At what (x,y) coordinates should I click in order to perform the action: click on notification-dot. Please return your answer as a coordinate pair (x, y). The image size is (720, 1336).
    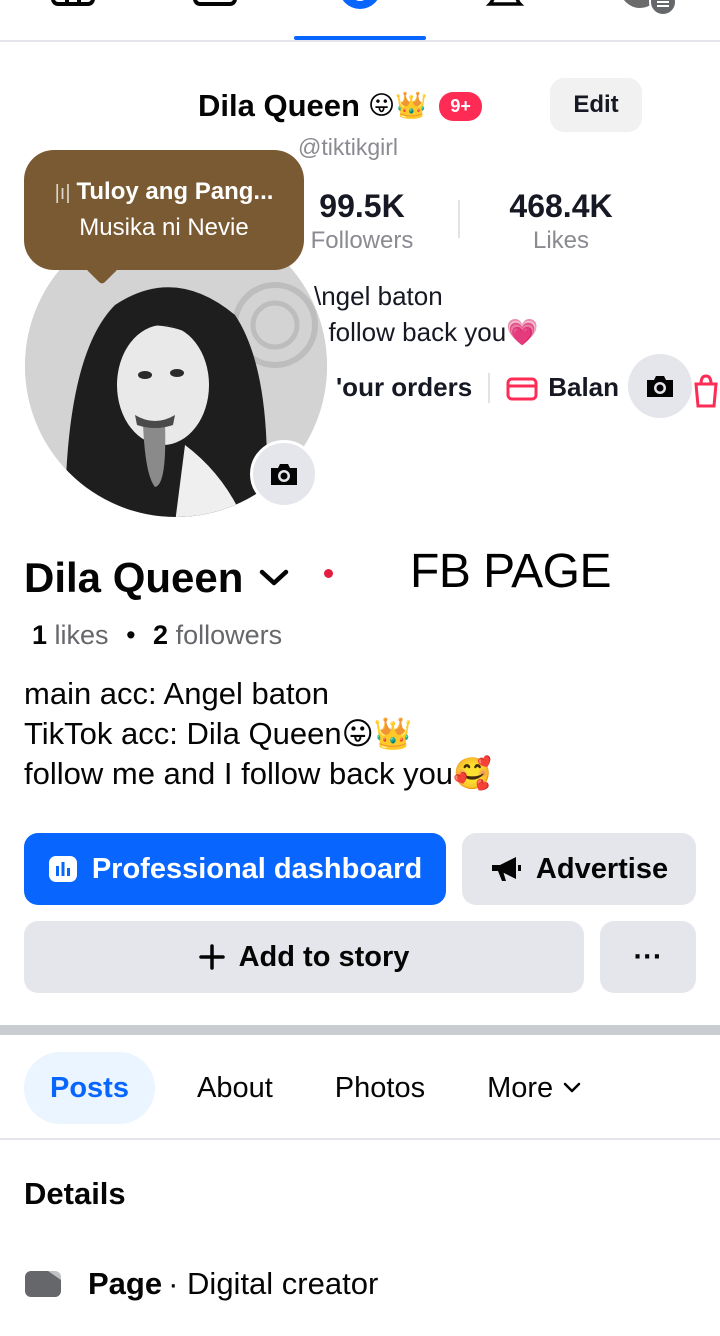
    Looking at the image, I should click on (328, 573).